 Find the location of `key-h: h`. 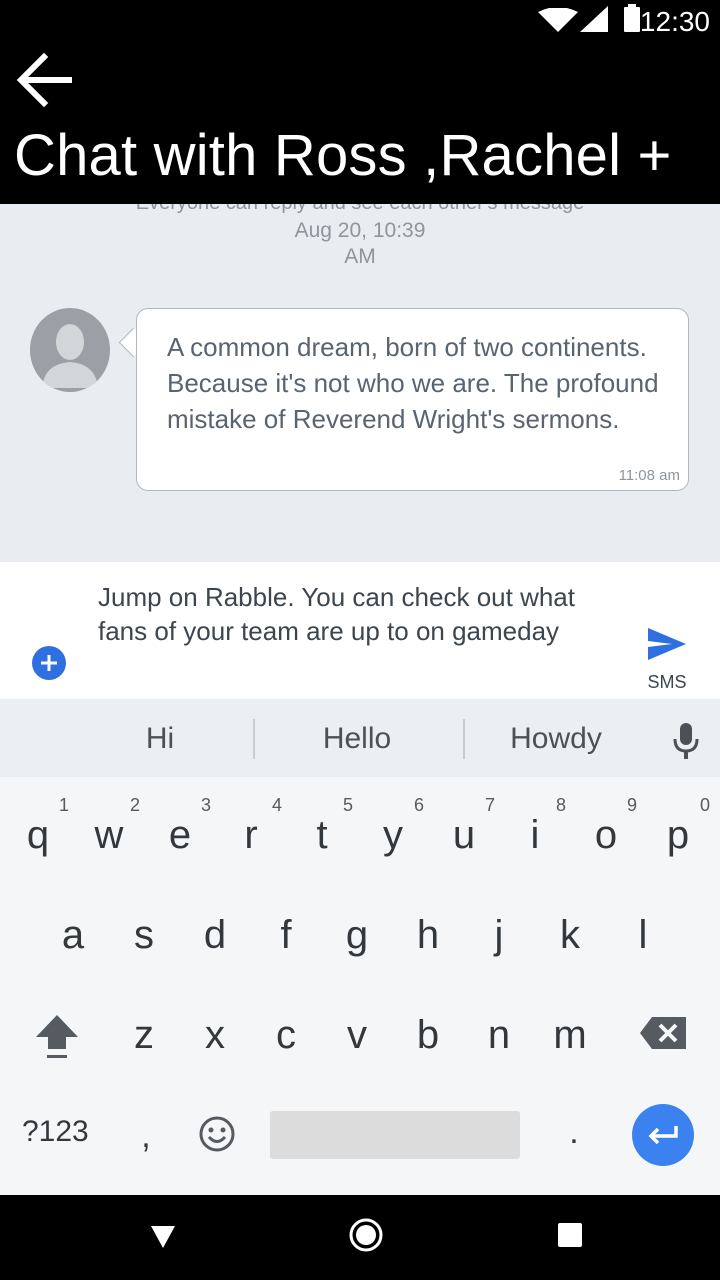

key-h: h is located at coordinates (428, 935).